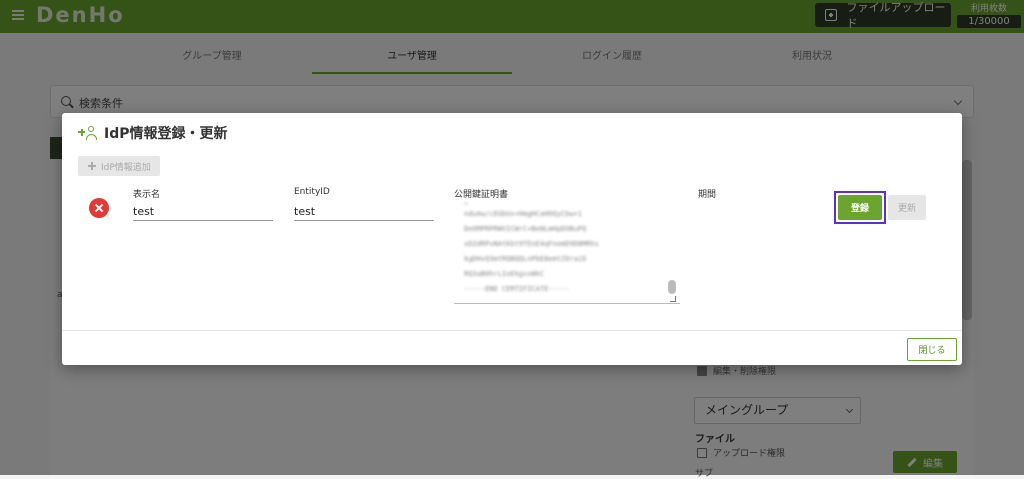  Describe the element at coordinates (92, 166) in the screenshot. I see `plus-icon` at that location.